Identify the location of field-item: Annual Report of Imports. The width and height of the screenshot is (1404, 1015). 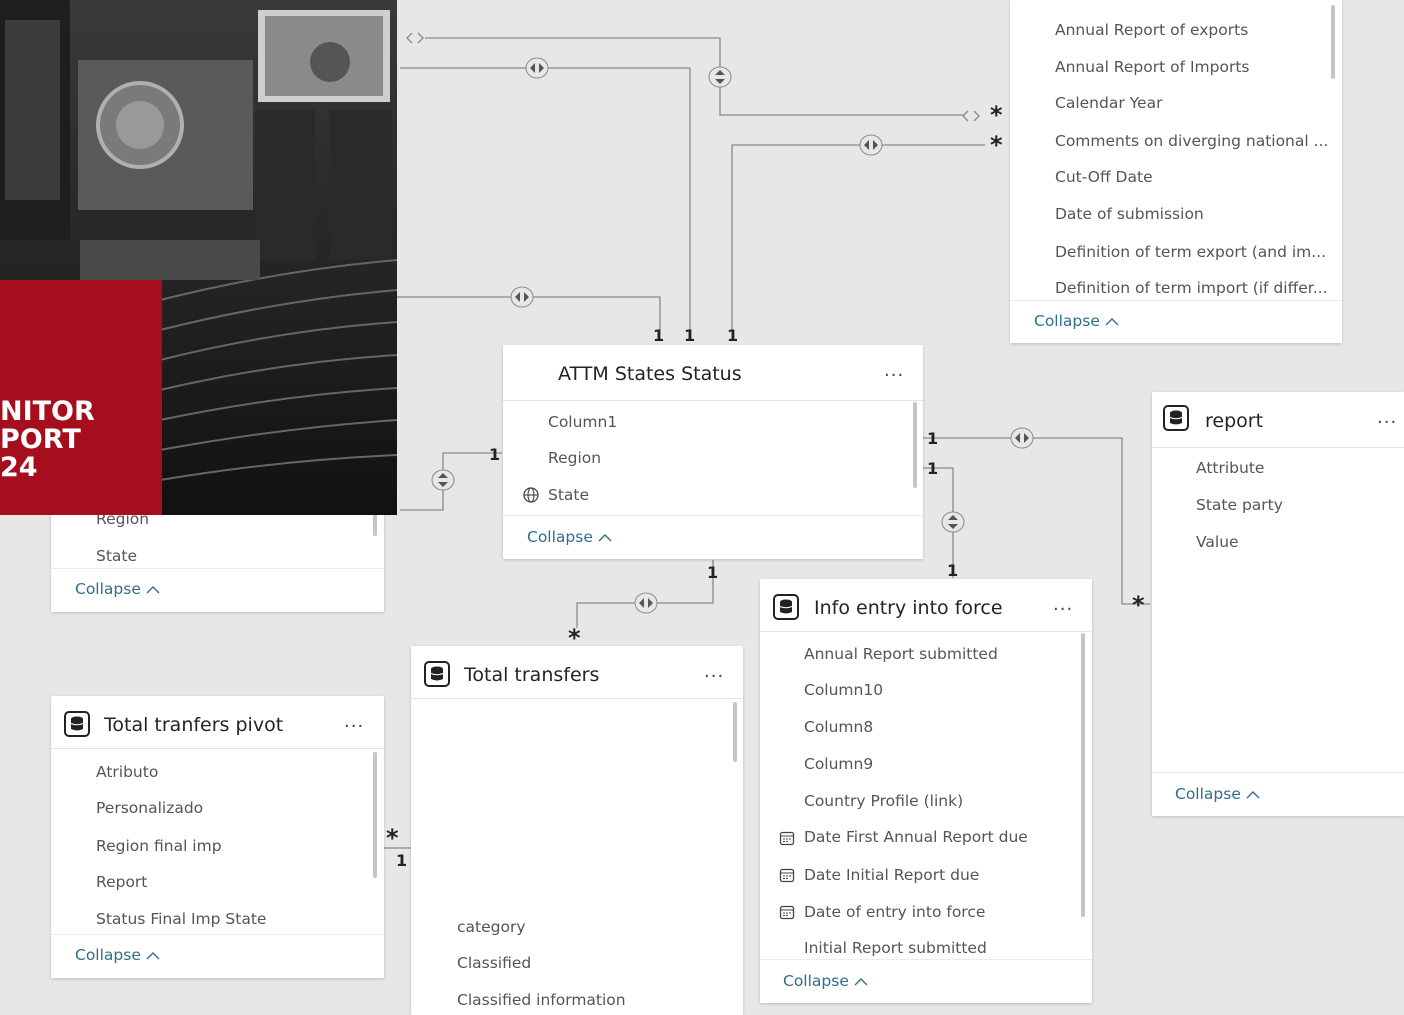
(1152, 67).